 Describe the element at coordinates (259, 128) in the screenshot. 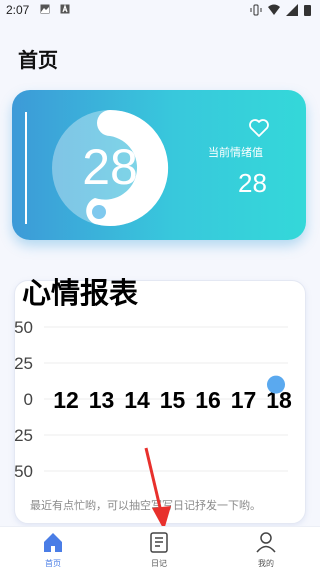

I see `heart-icon` at that location.